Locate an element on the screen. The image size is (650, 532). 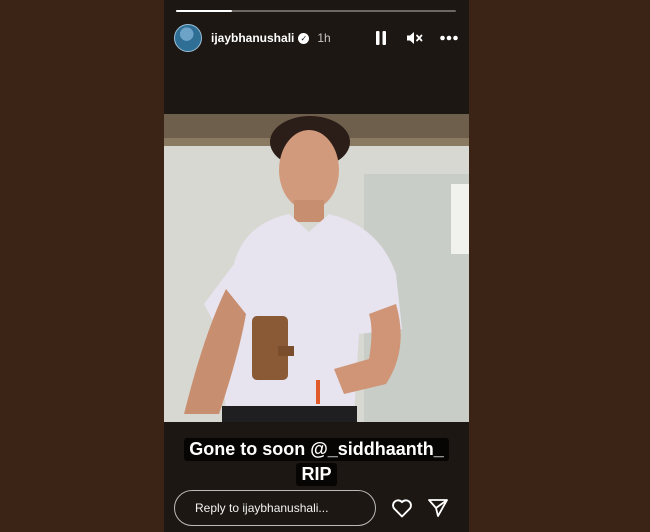
mute-button is located at coordinates (415, 38).